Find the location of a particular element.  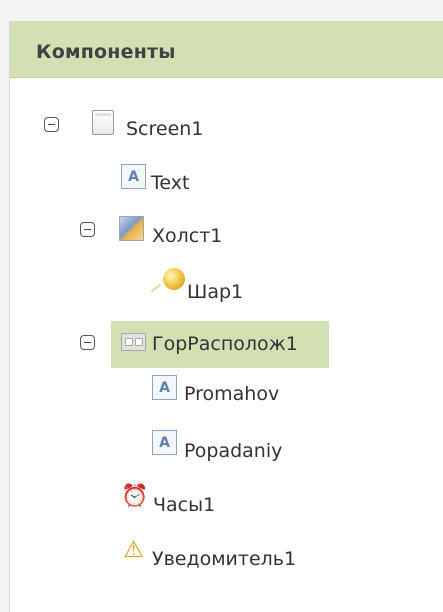

screen-icon is located at coordinates (103, 122).